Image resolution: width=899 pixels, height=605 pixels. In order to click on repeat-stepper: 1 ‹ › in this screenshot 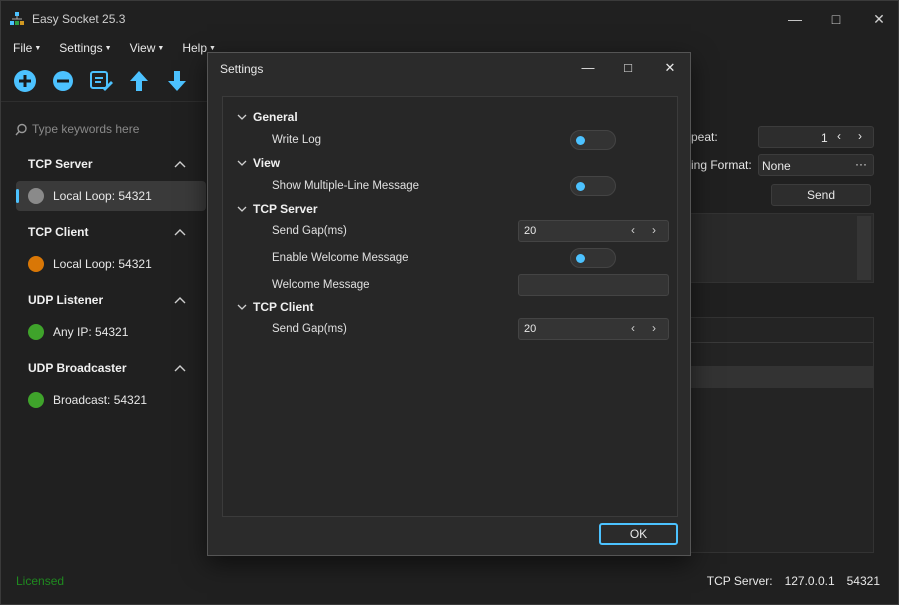, I will do `click(816, 137)`.